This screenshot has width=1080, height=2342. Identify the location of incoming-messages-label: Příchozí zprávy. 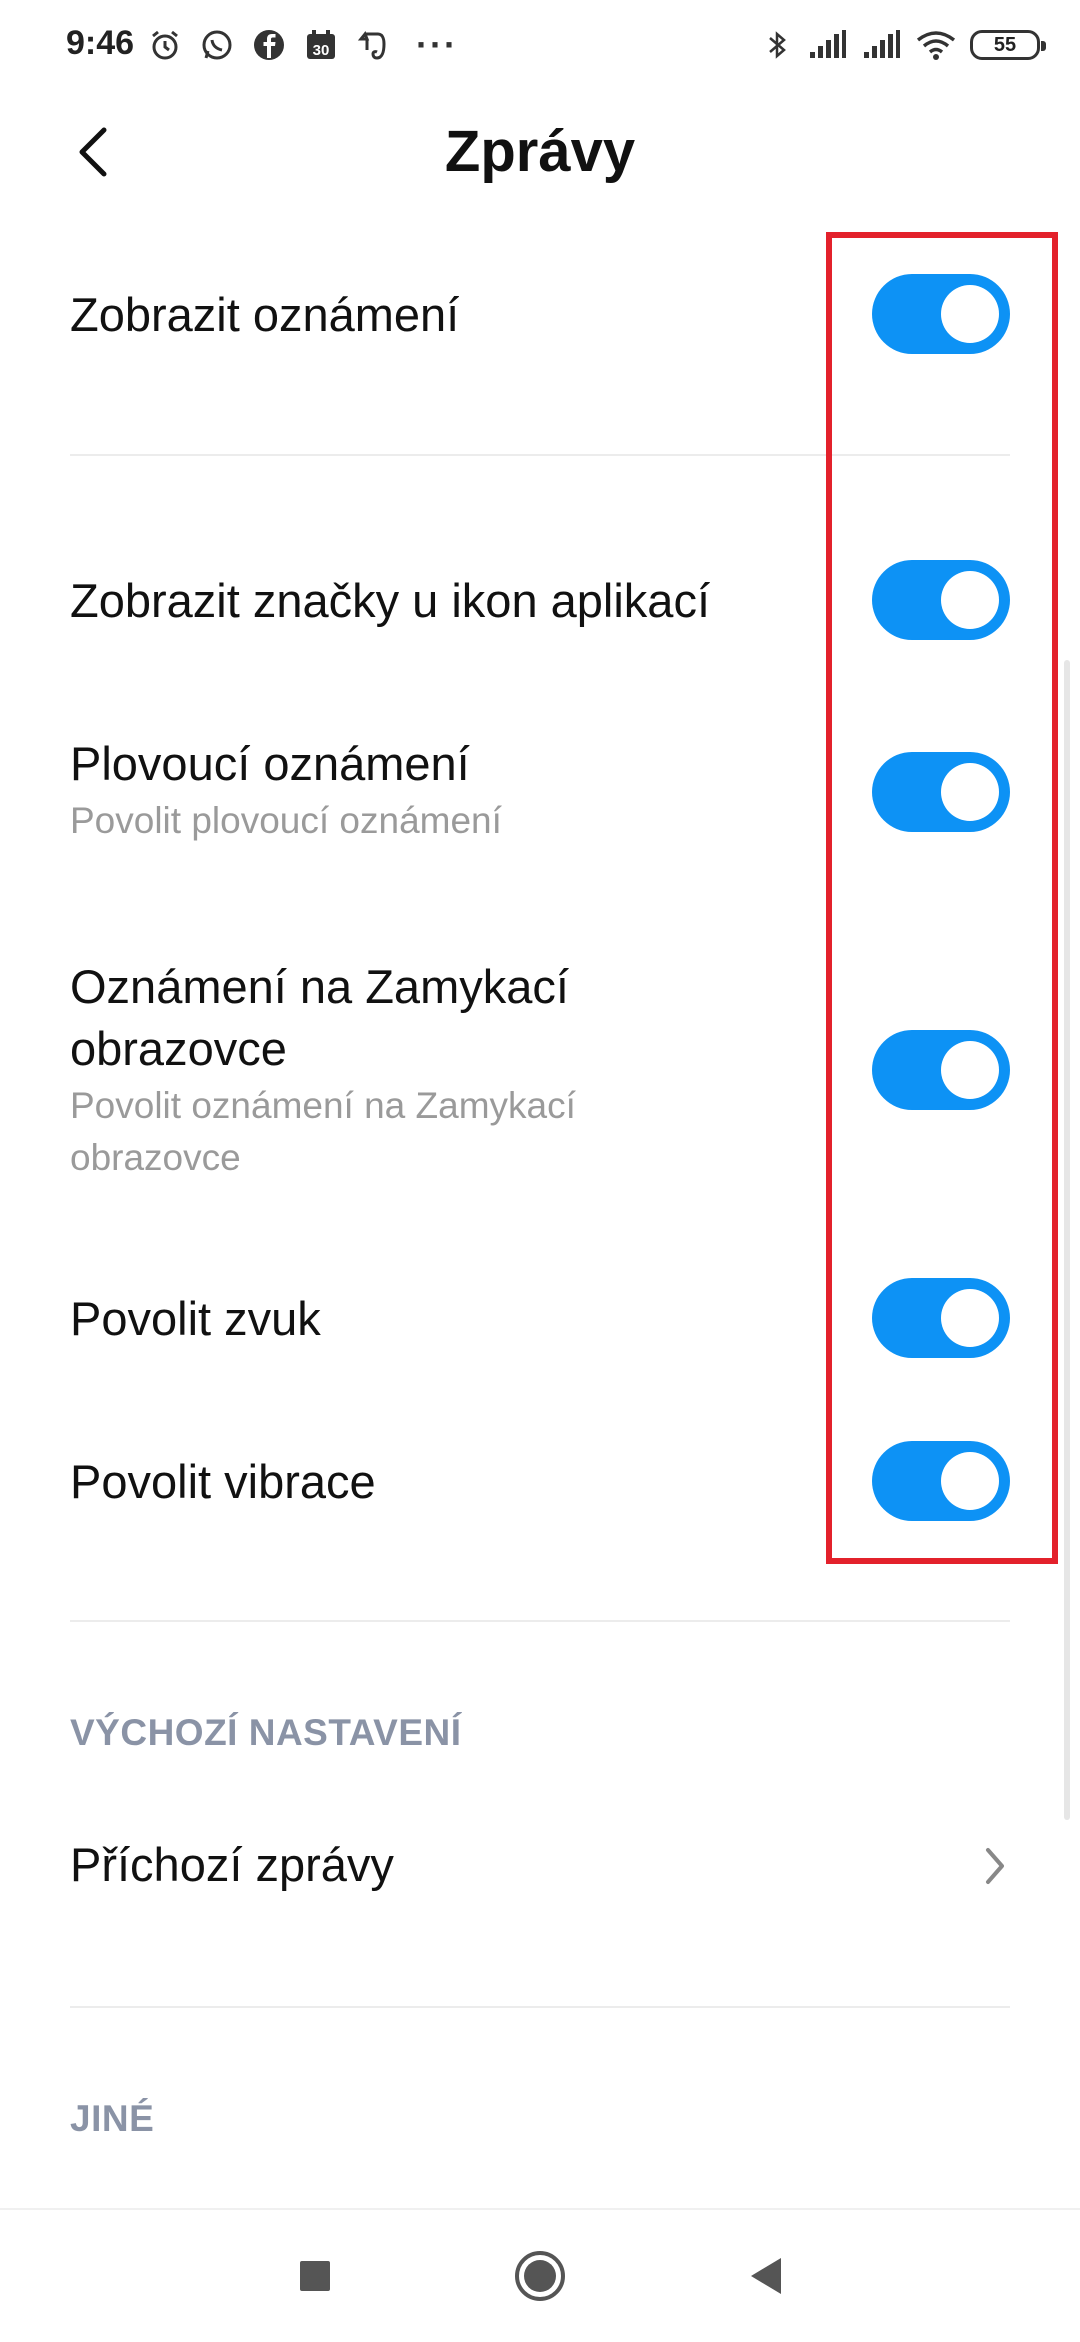
(232, 1864).